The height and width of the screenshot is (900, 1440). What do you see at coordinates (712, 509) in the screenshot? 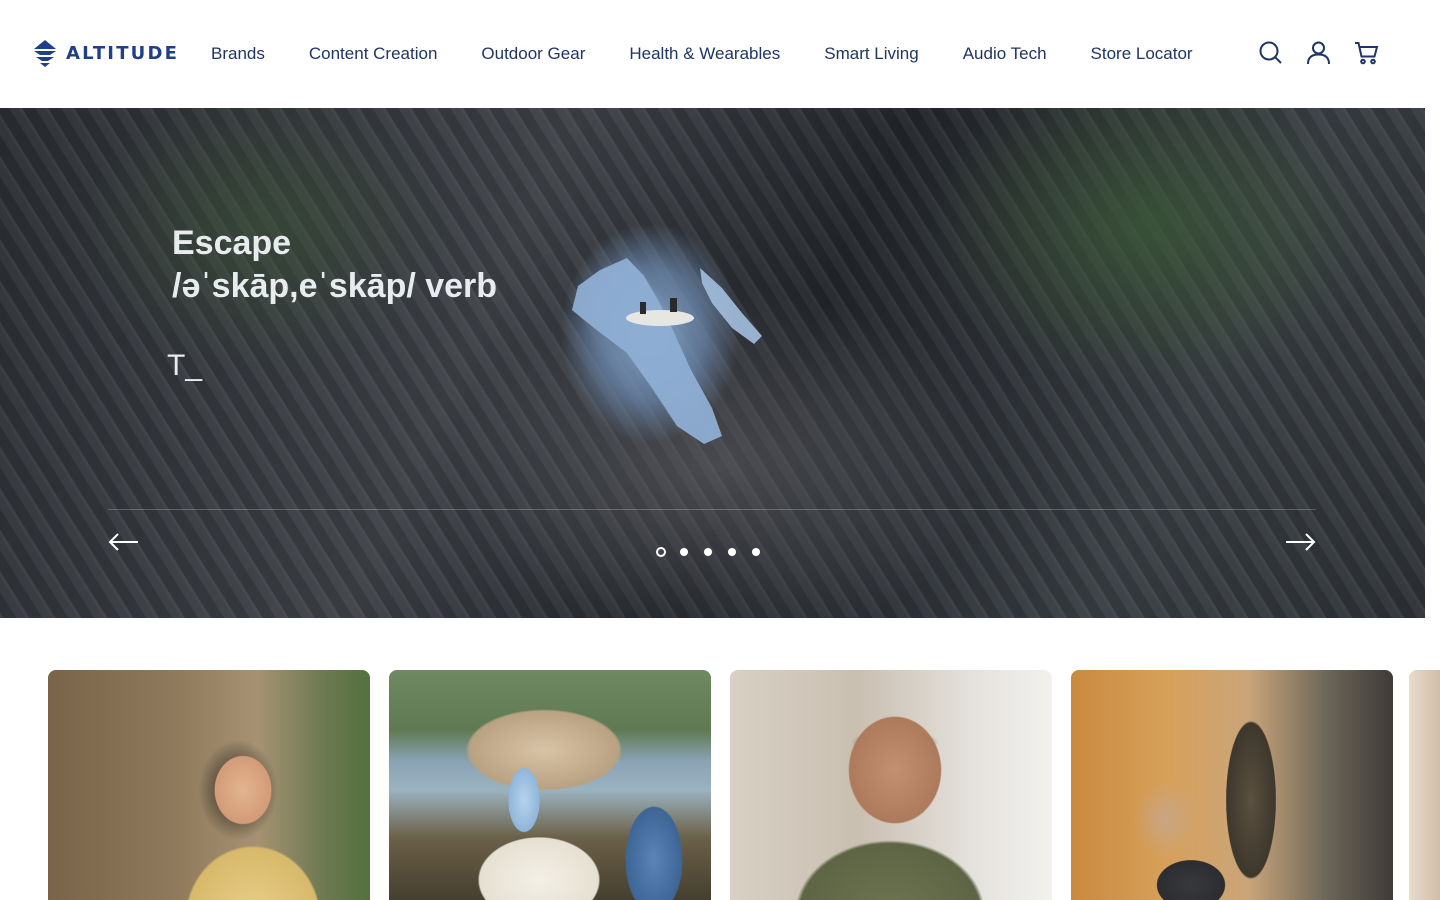
I see `hero-divider` at bounding box center [712, 509].